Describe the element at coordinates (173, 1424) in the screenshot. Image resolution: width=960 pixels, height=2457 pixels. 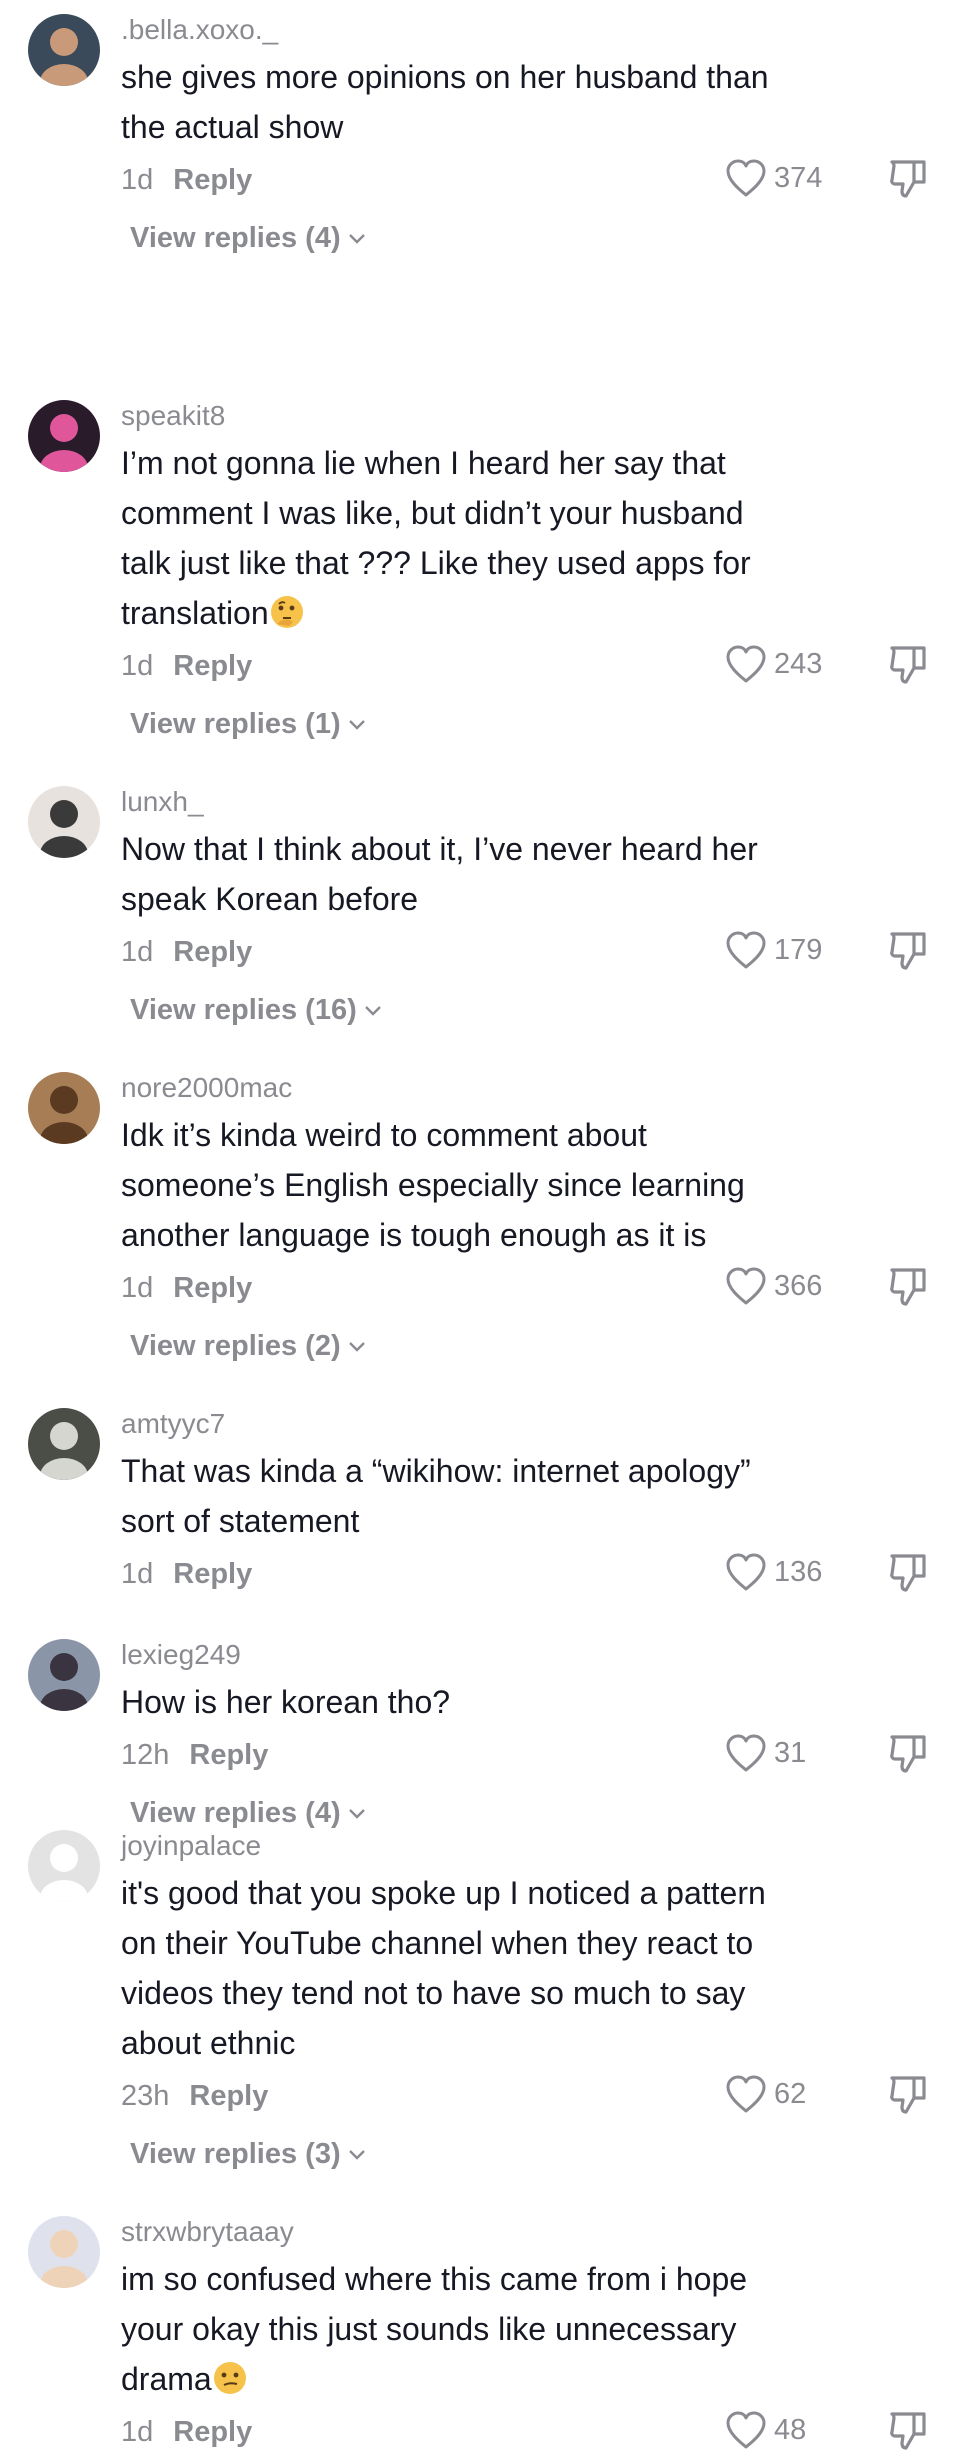
I see `username: amtyyc7` at that location.